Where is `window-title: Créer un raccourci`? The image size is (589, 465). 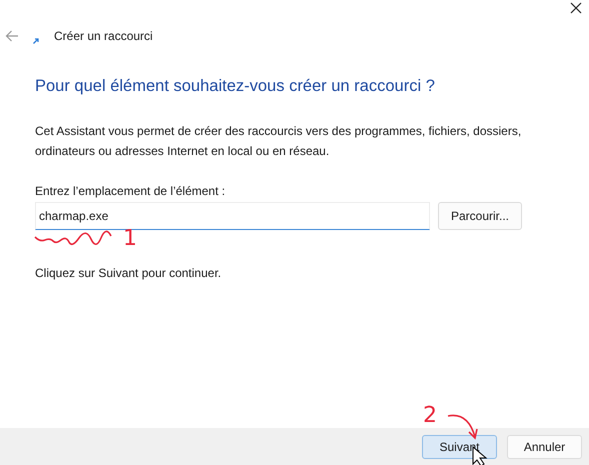
window-title: Créer un raccourci is located at coordinates (103, 36).